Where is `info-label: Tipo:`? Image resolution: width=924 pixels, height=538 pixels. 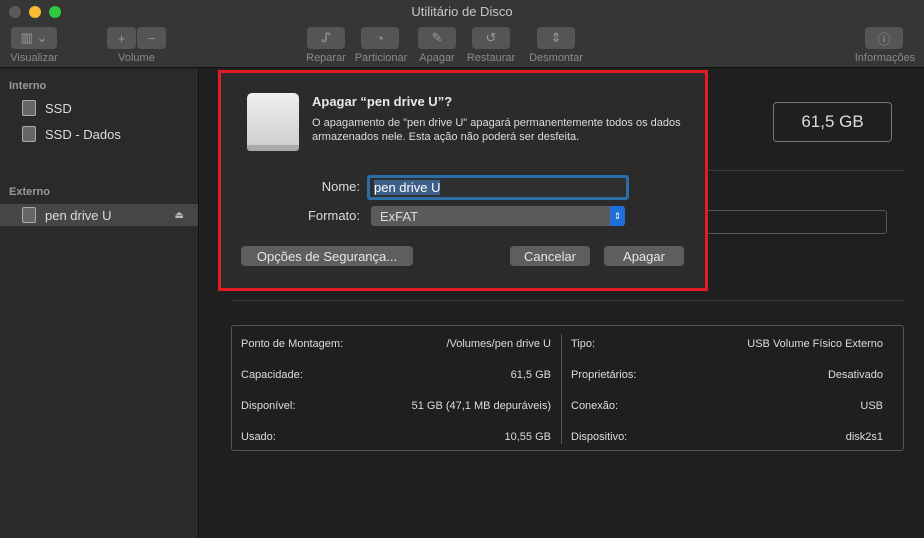 info-label: Tipo: is located at coordinates (583, 344).